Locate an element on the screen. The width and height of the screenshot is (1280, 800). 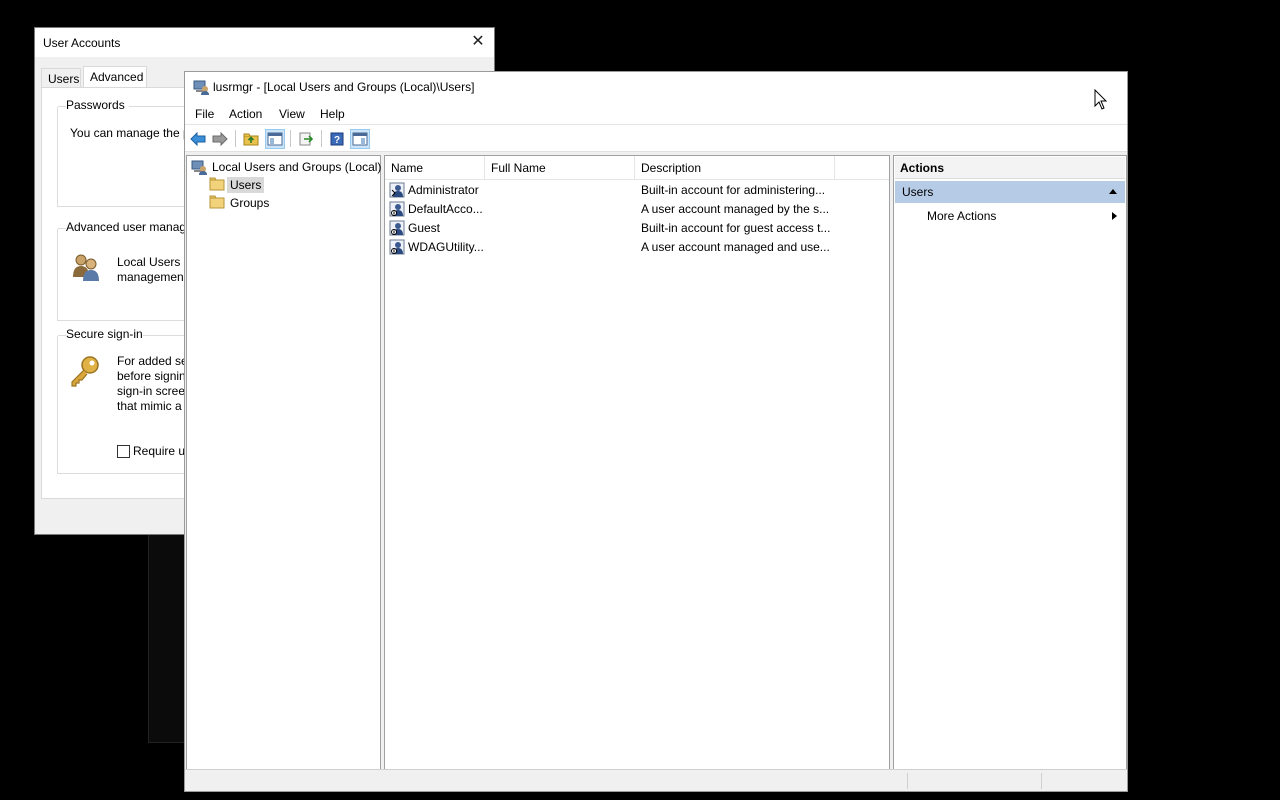
tree-item-groups-label: Groups is located at coordinates (250, 203).